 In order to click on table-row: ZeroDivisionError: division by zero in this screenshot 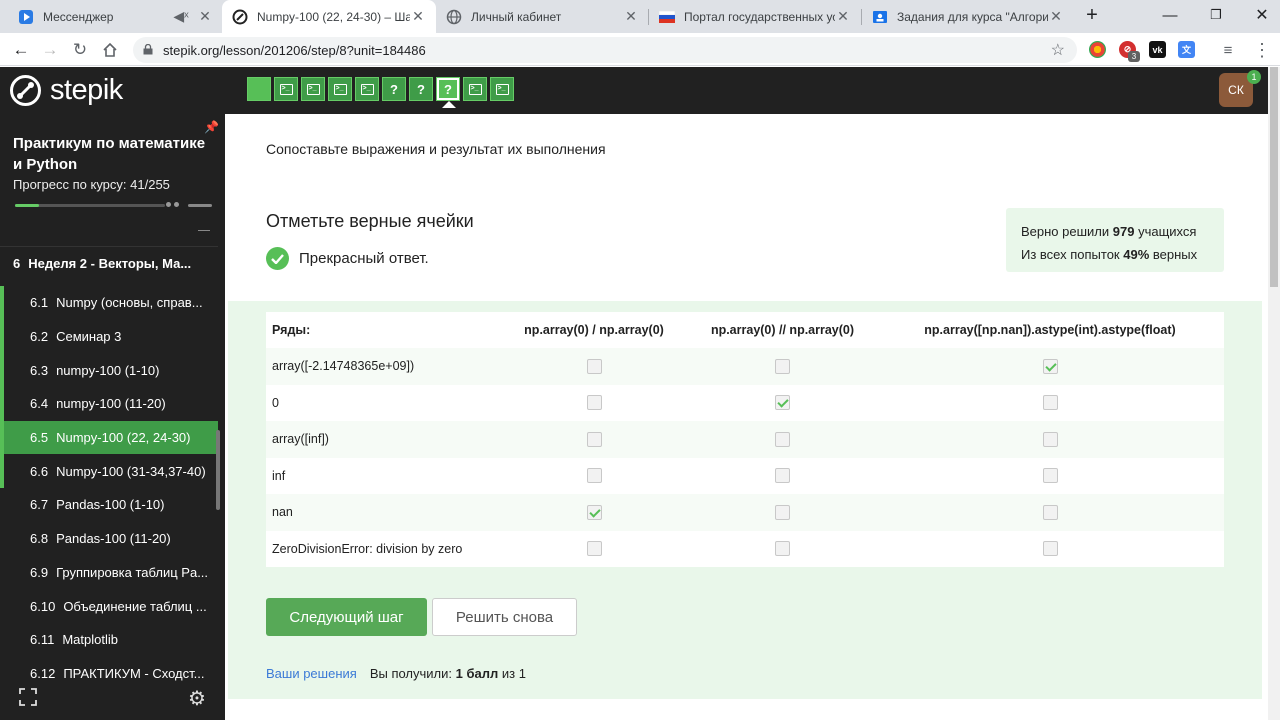, I will do `click(745, 548)`.